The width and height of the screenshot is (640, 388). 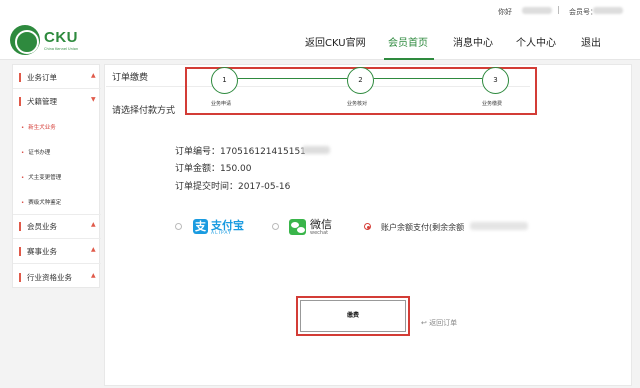 I want to click on greeting-text: 你好, so click(x=505, y=12).